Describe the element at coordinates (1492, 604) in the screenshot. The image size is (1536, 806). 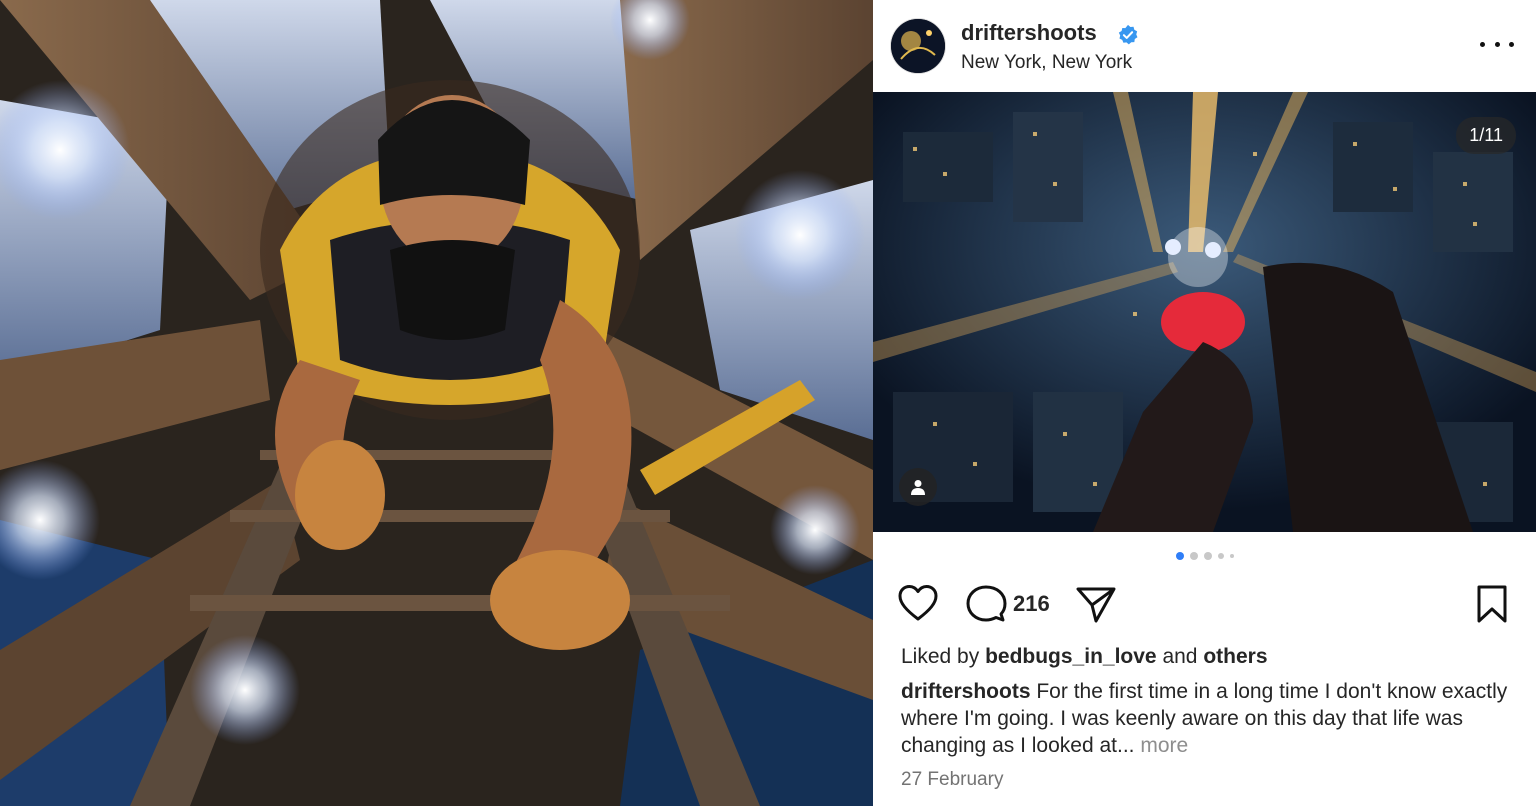
I see `bookmark-icon` at that location.